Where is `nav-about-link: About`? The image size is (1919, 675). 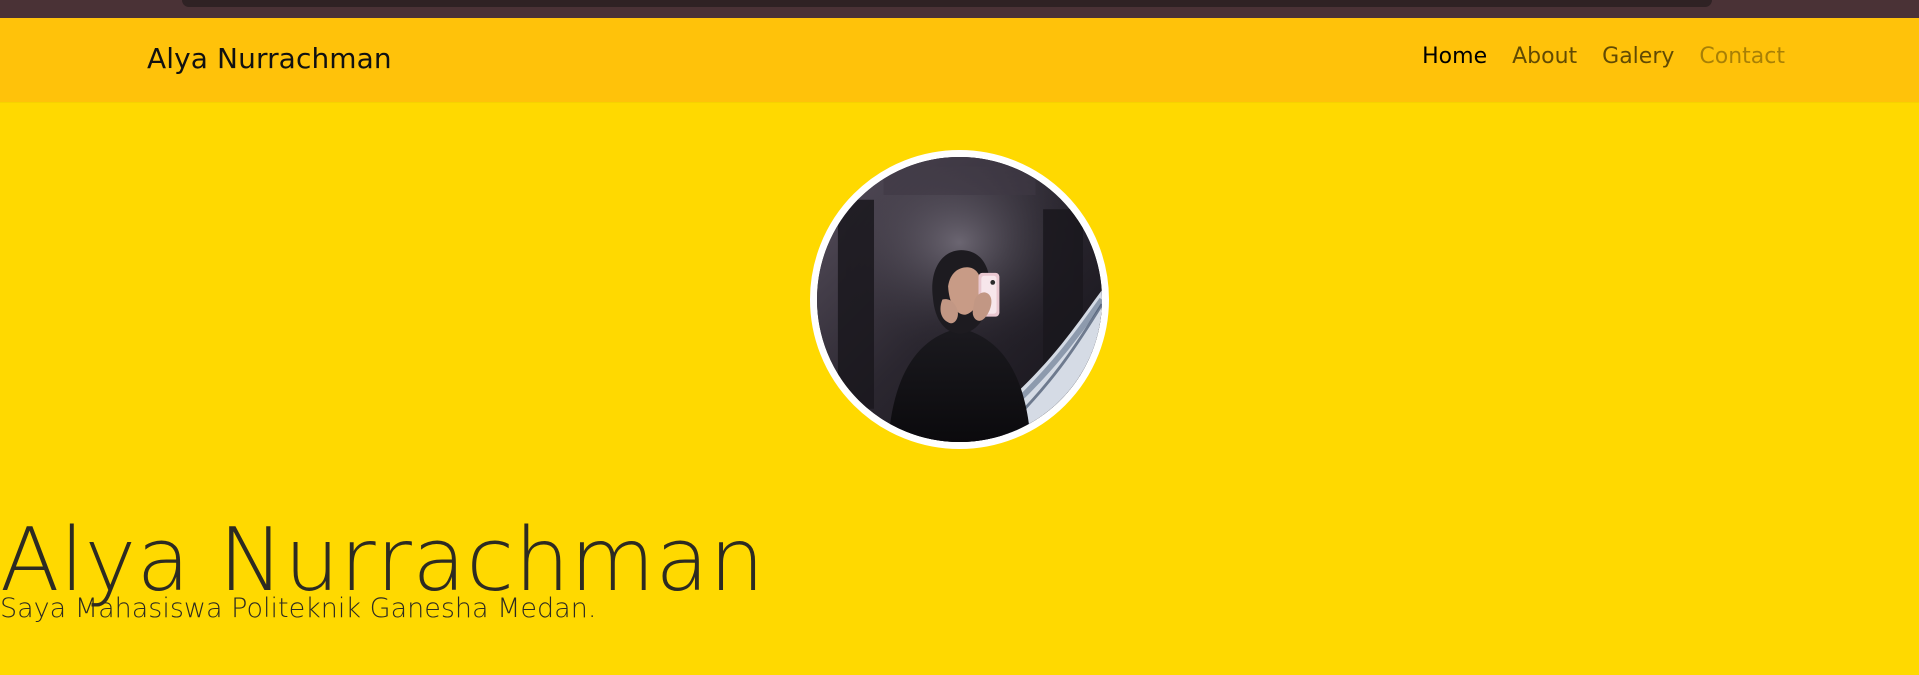 nav-about-link: About is located at coordinates (1544, 56).